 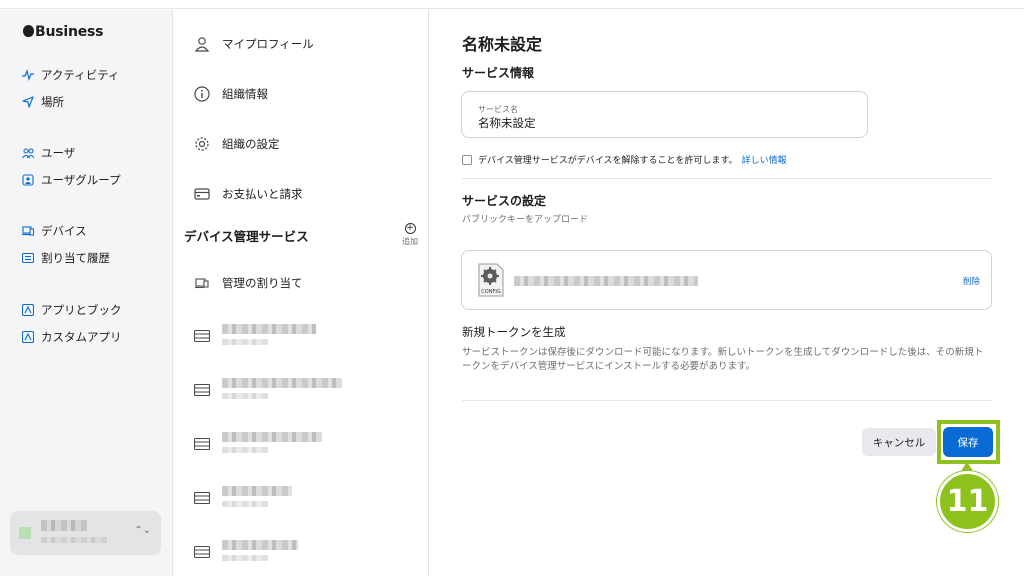 What do you see at coordinates (28, 310) in the screenshot?
I see `app-icon` at bounding box center [28, 310].